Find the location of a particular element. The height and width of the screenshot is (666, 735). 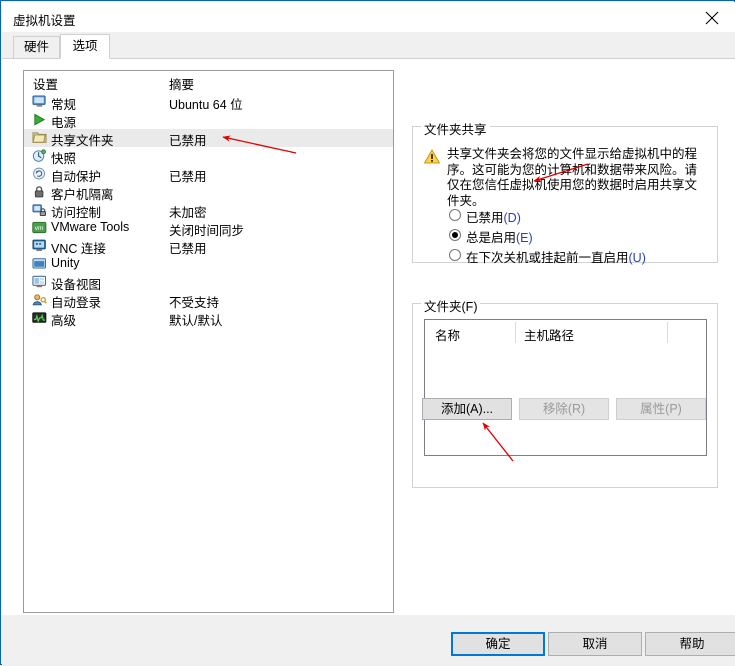

vmware-tools-icon: vm is located at coordinates (39, 228).